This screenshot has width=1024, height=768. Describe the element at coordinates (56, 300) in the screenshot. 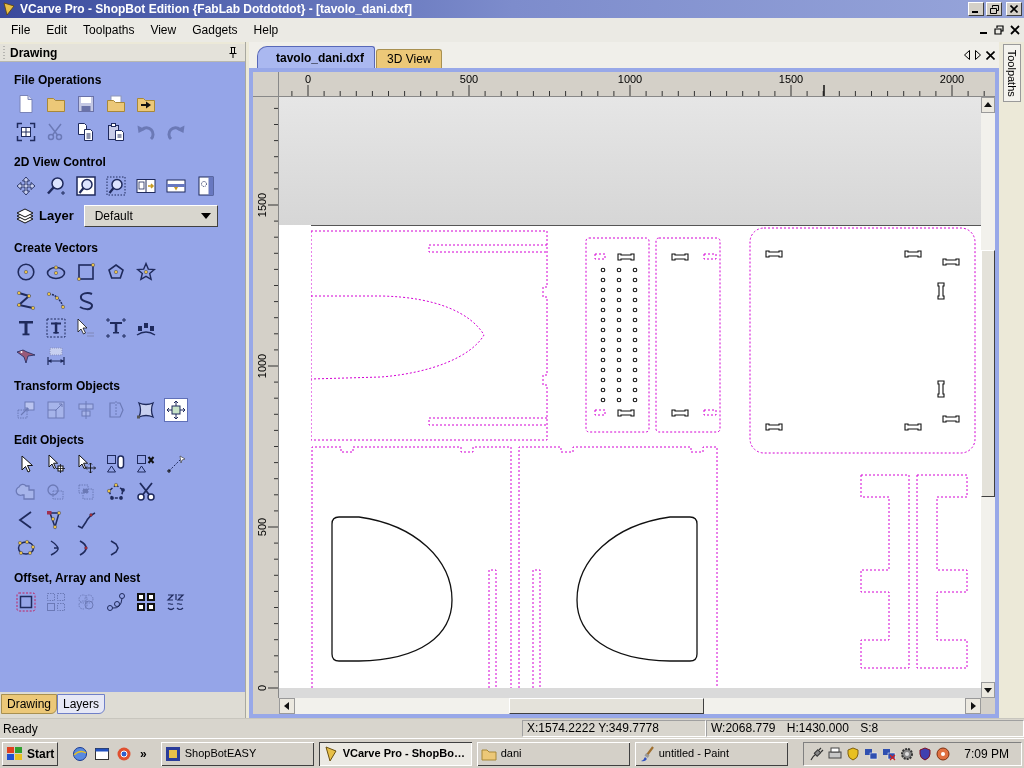

I see `arc-icon` at that location.